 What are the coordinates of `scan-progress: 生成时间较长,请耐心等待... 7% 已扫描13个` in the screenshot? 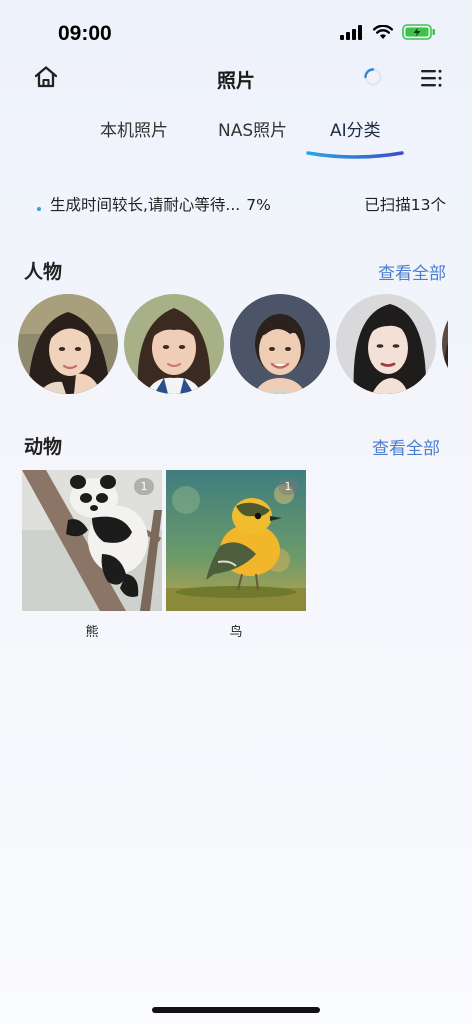 It's located at (236, 204).